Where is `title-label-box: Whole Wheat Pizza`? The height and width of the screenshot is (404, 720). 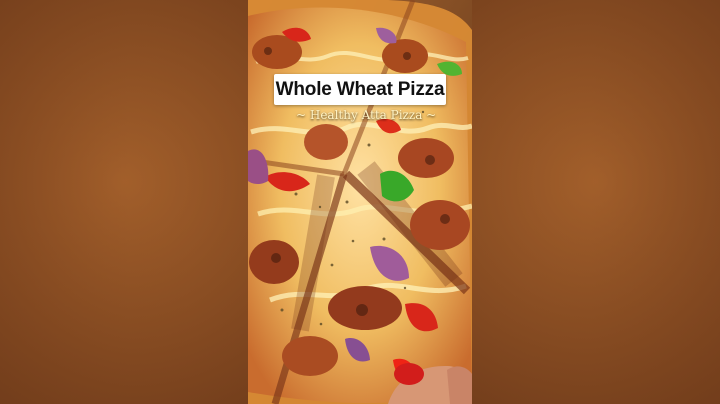 title-label-box: Whole Wheat Pizza is located at coordinates (360, 89).